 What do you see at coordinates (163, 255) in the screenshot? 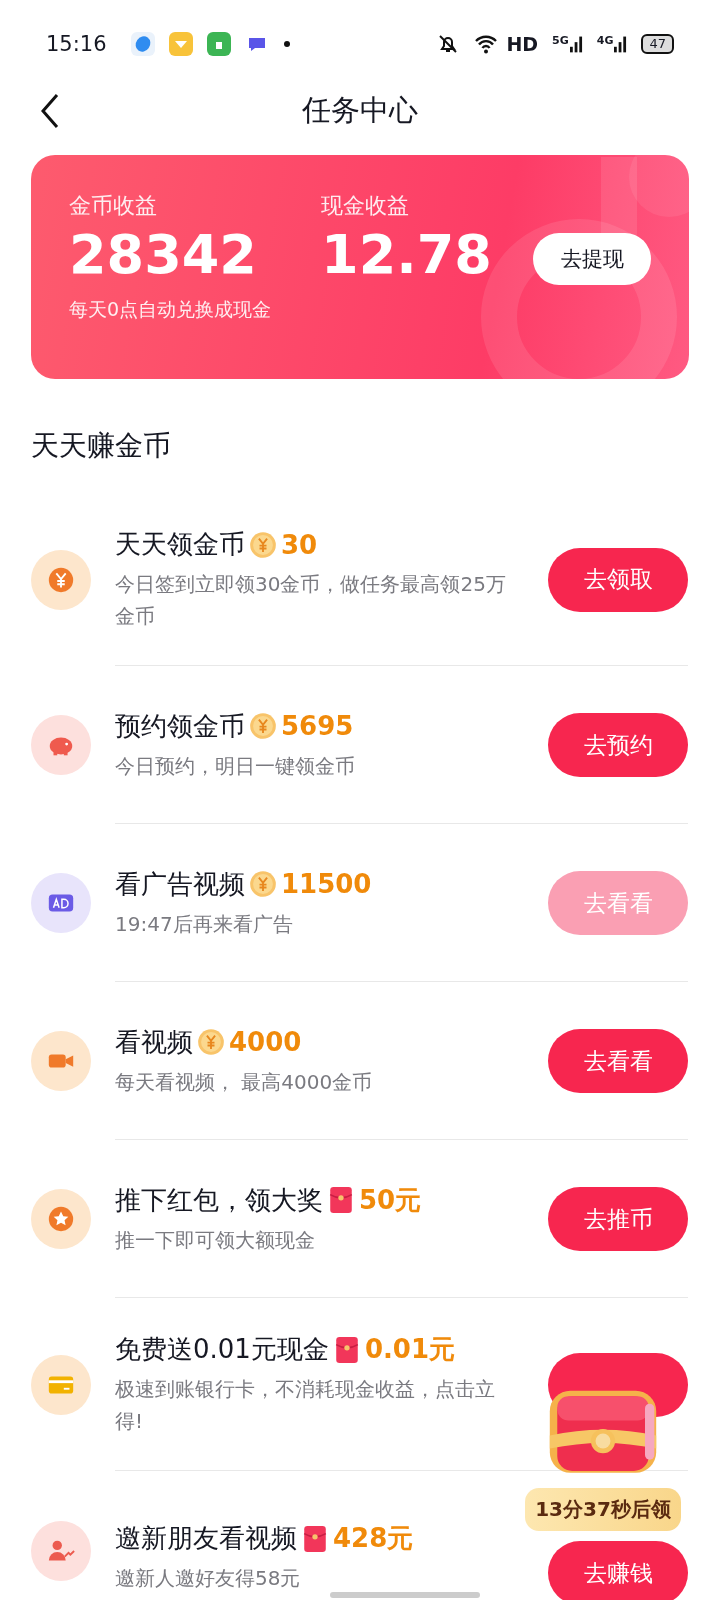
I see `coin-earnings-value: 28342` at bounding box center [163, 255].